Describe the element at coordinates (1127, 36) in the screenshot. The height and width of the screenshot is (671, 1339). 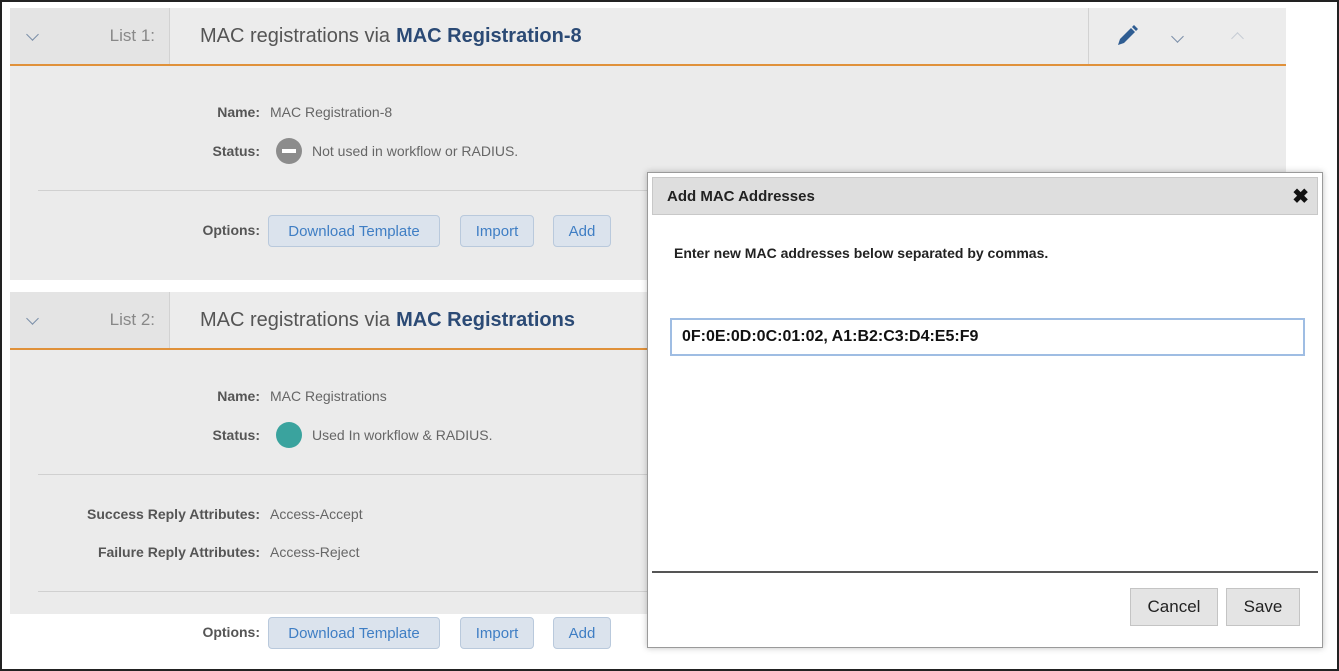
I see `pencil-icon` at that location.